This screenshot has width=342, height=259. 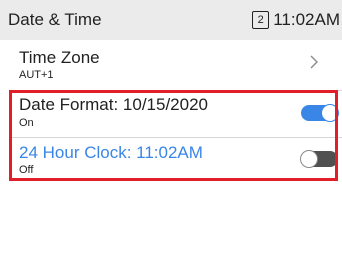 I want to click on date-format-toggle, so click(x=320, y=113).